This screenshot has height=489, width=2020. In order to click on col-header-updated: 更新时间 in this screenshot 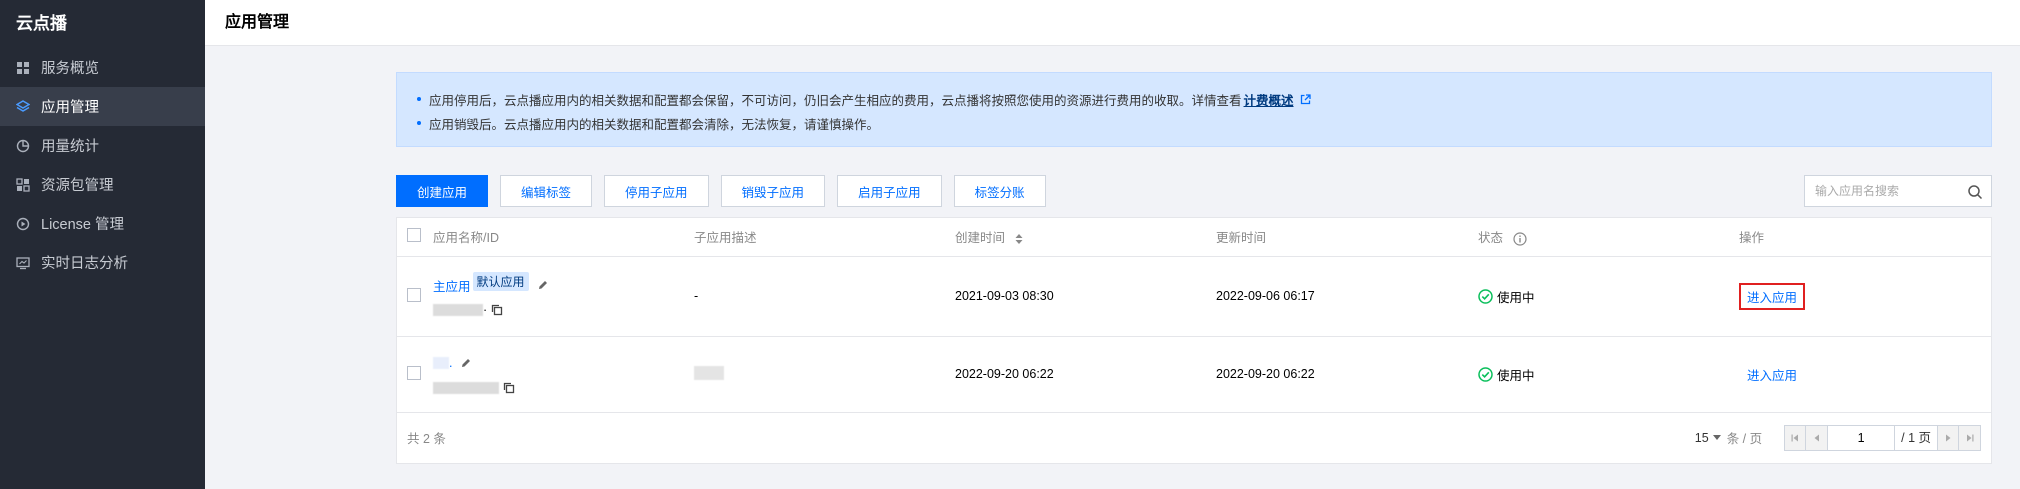, I will do `click(1347, 237)`.